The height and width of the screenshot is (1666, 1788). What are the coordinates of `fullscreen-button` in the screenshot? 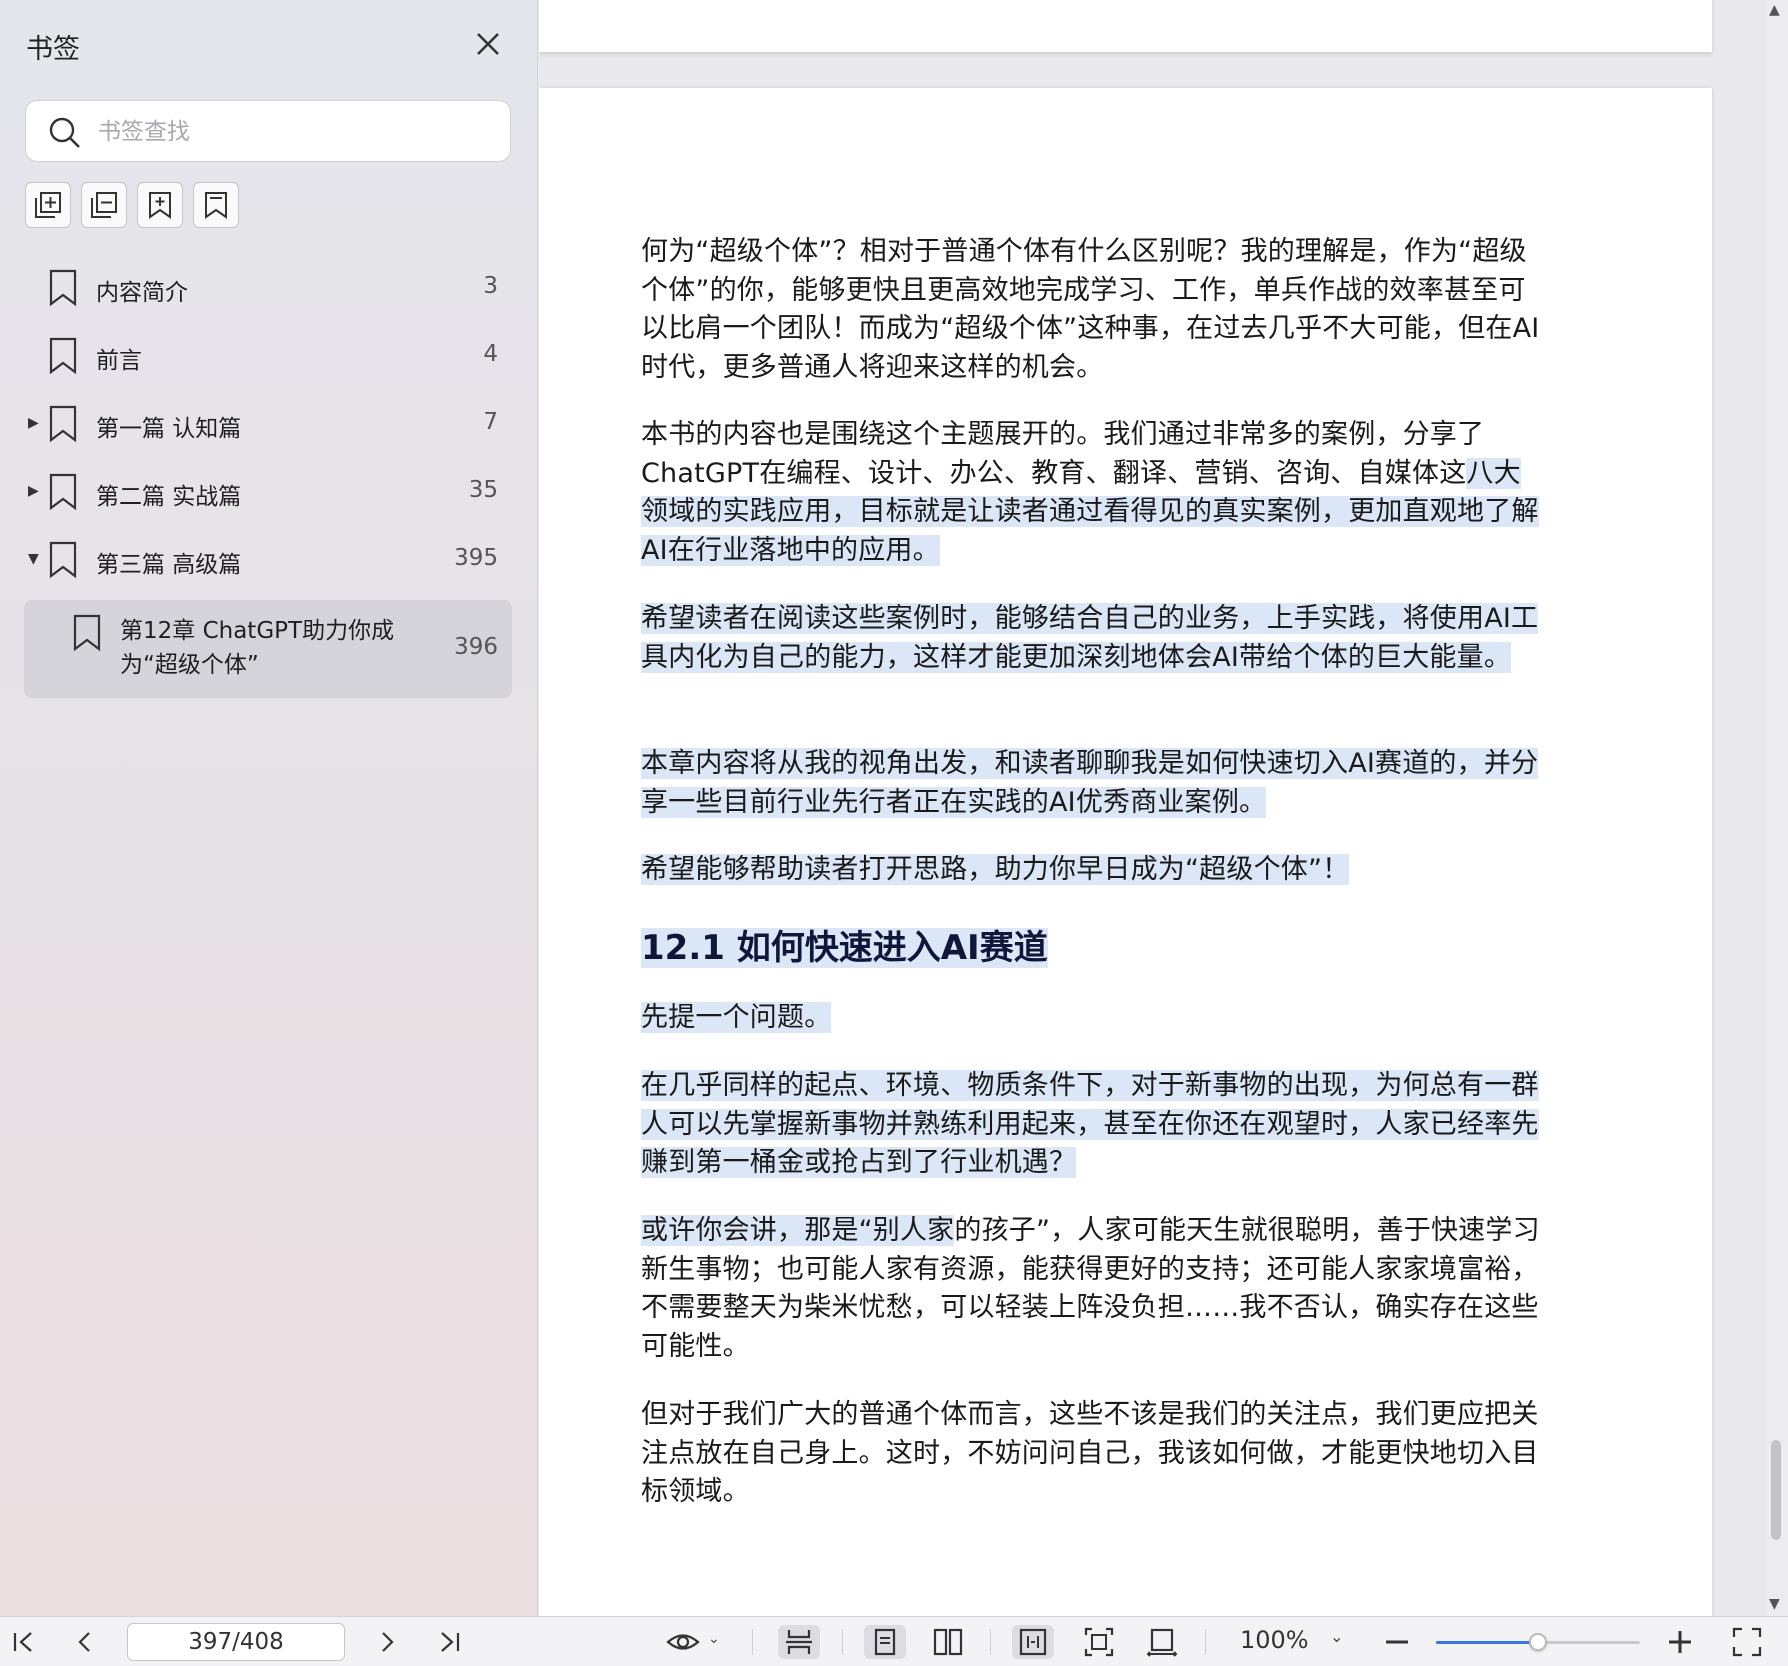 It's located at (1747, 1642).